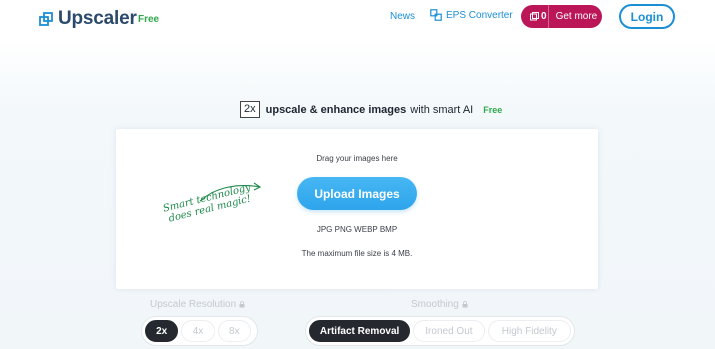 Image resolution: width=715 pixels, height=349 pixels. Describe the element at coordinates (250, 109) in the screenshot. I see `tagline-multiplier: 2x` at that location.